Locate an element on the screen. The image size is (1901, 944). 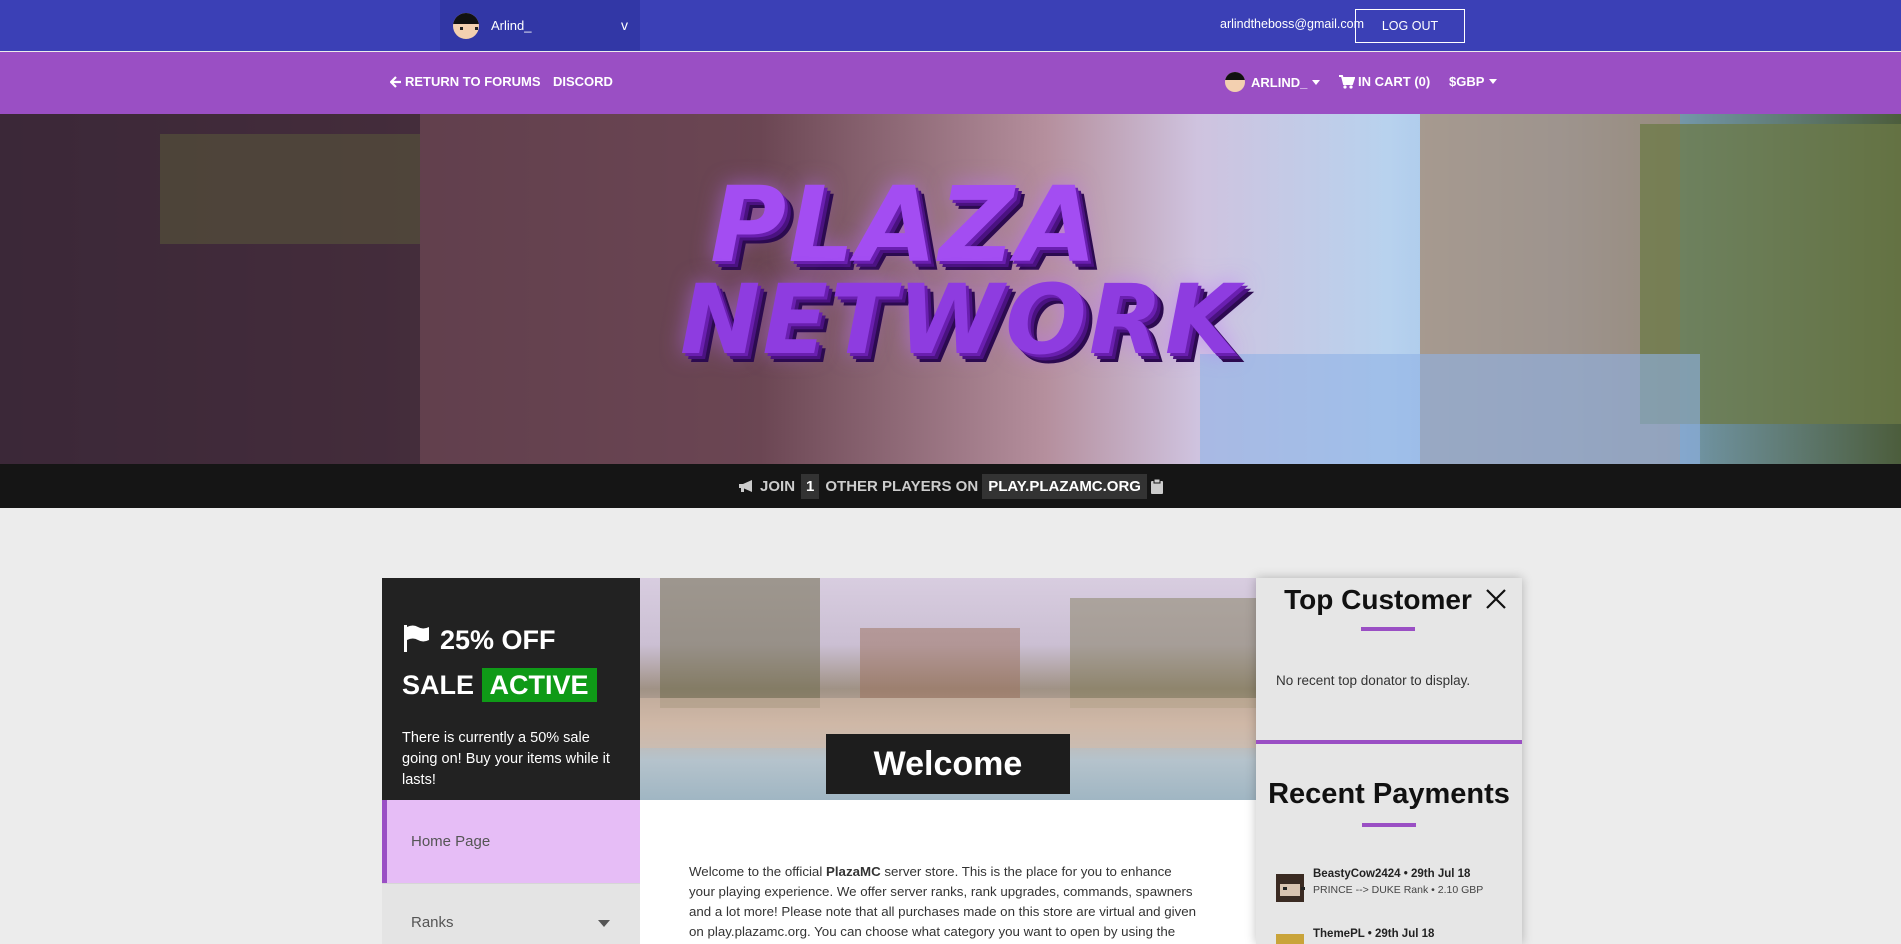
return-to-forums-label: RETURN TO FORUMS is located at coordinates (473, 81).